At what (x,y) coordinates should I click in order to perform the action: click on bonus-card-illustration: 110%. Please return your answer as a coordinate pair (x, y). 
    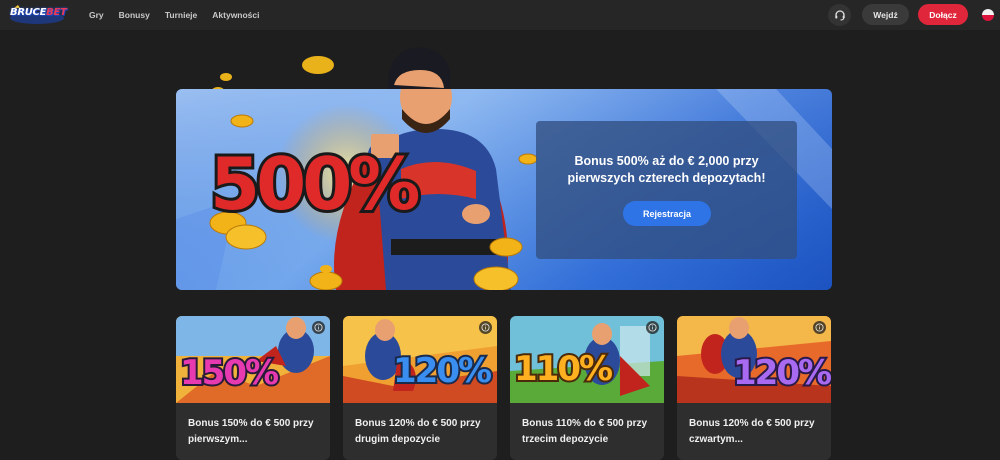
    Looking at the image, I should click on (587, 359).